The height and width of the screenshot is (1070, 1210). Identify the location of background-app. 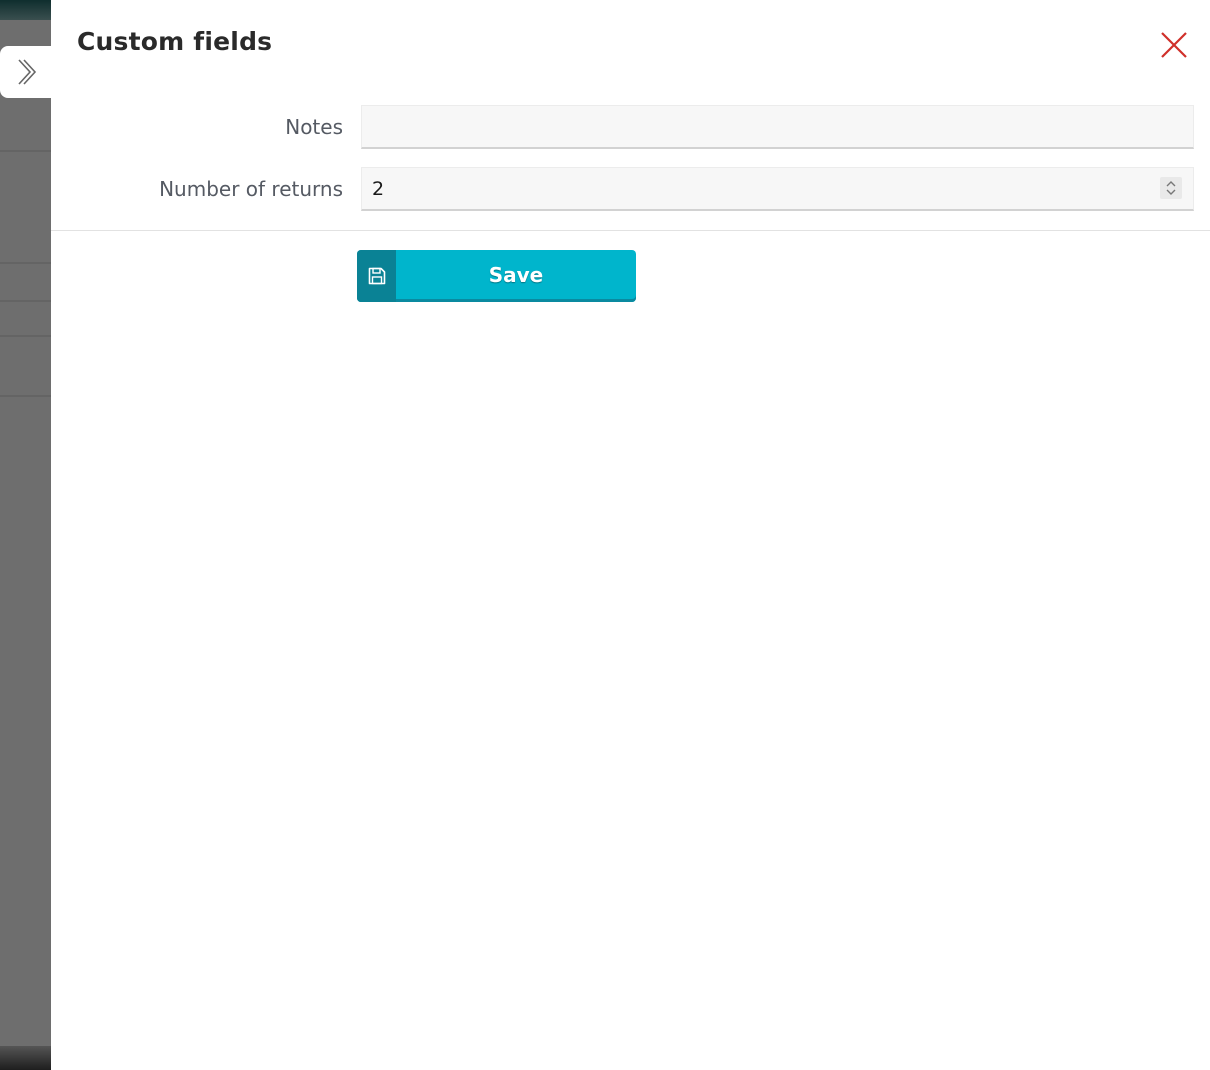
(25, 535).